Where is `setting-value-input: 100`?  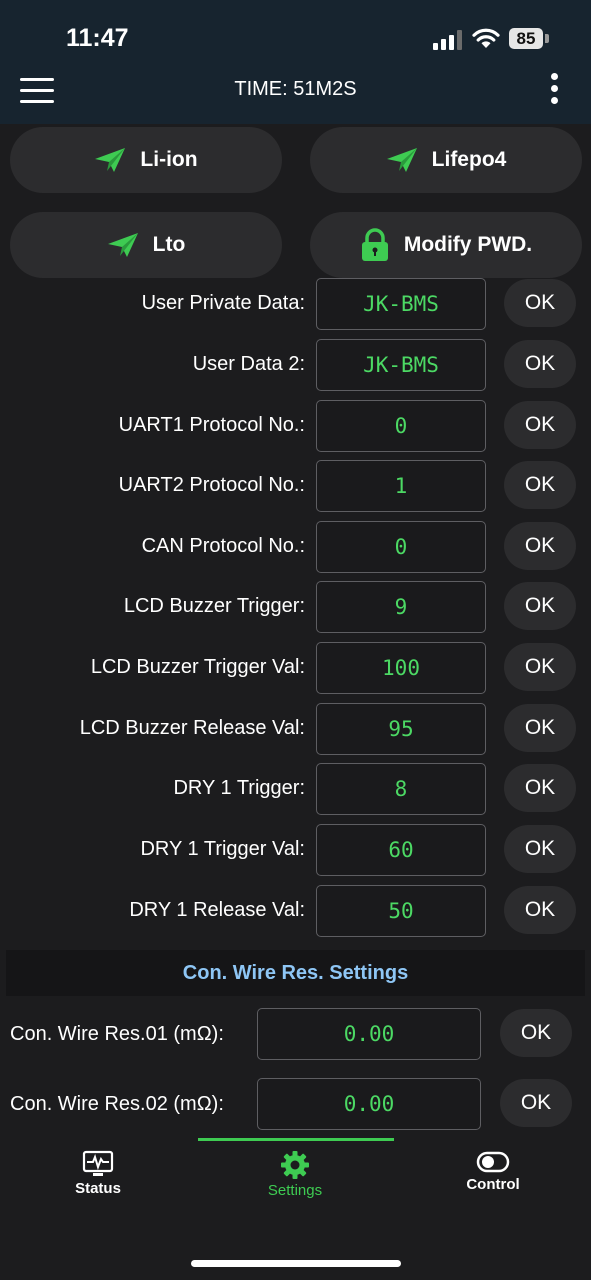
setting-value-input: 100 is located at coordinates (401, 668).